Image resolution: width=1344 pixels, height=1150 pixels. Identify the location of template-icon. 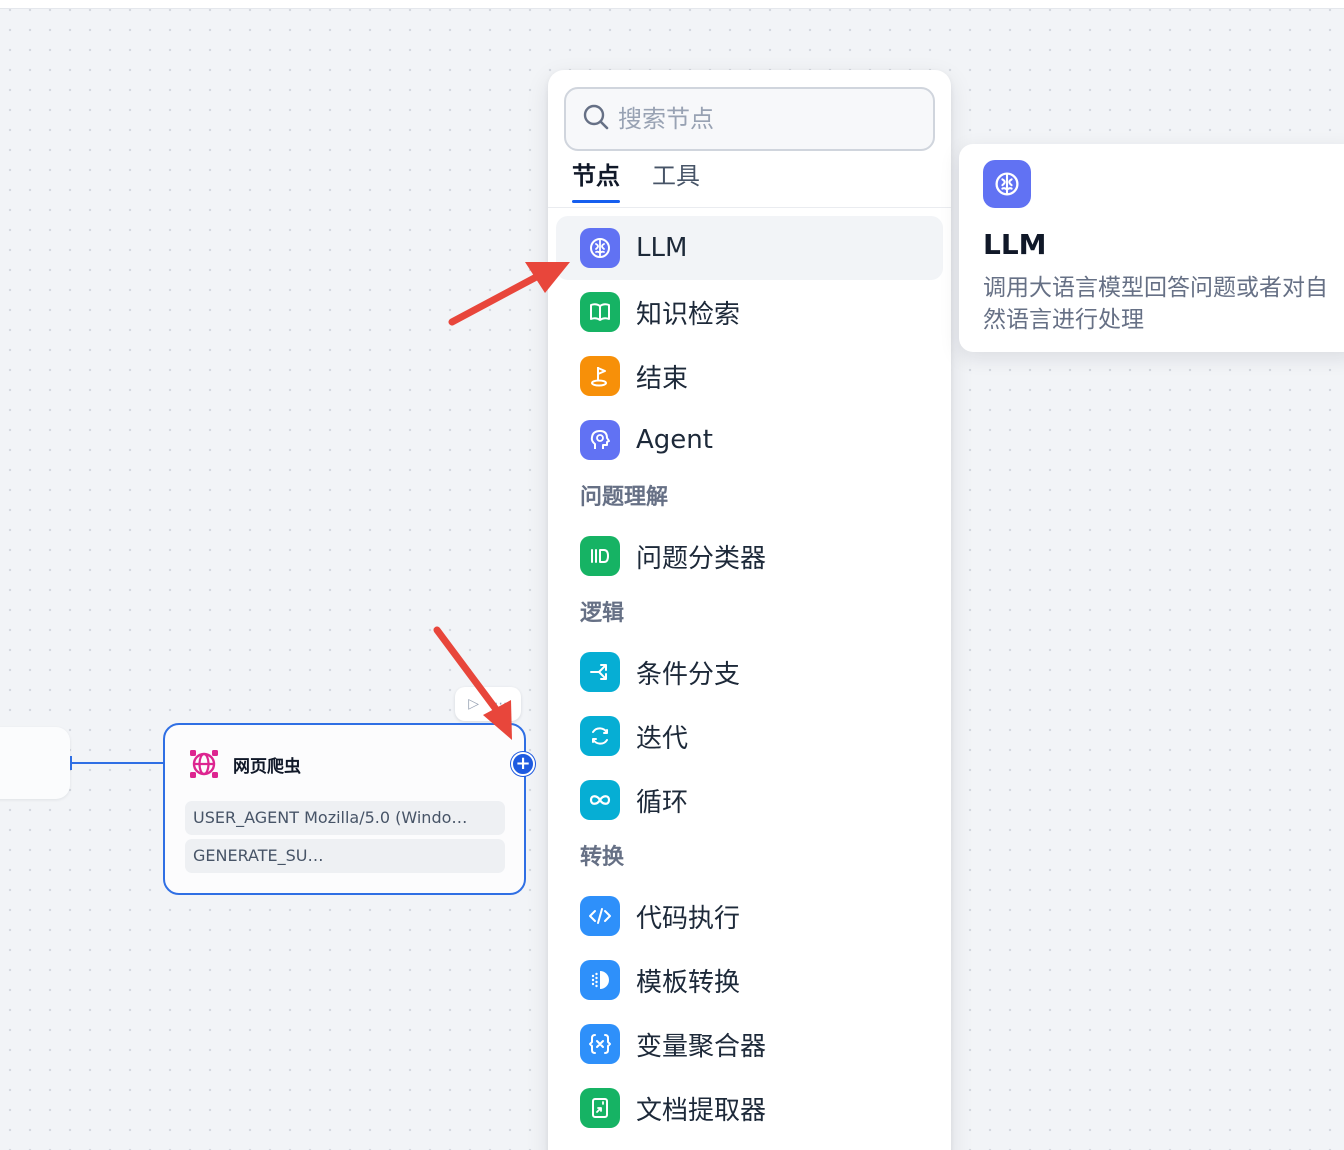
(600, 980).